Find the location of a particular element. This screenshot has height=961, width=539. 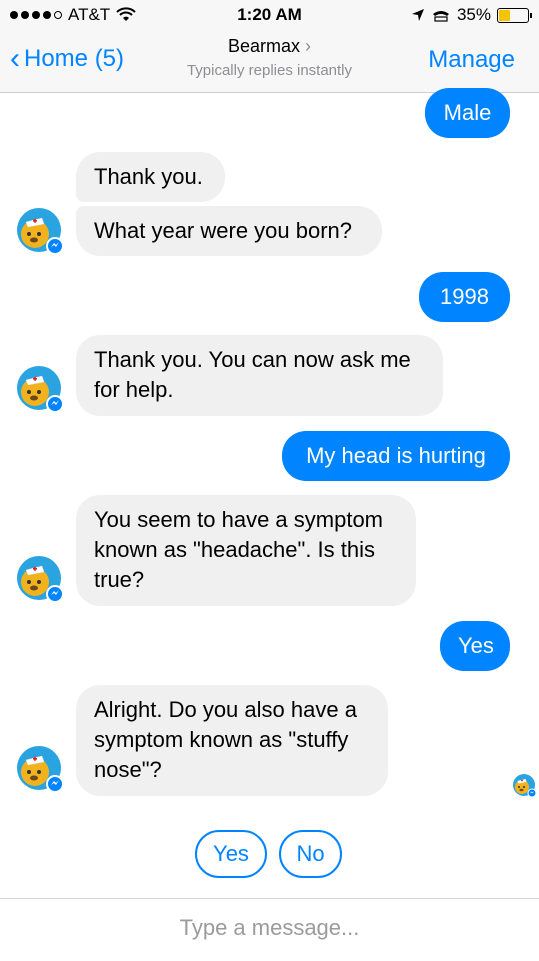

message-bubble-outgoing: My head is hurting is located at coordinates (396, 456).